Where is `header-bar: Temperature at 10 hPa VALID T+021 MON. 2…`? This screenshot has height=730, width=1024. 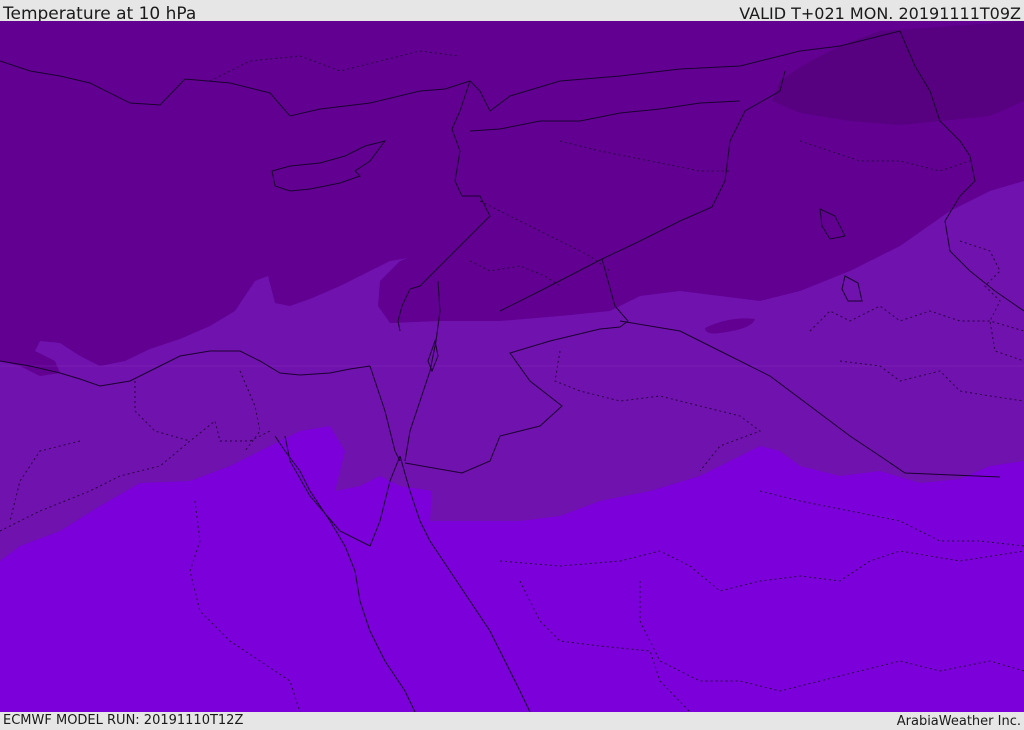
header-bar: Temperature at 10 hPa VALID T+021 MON. 2… is located at coordinates (512, 12).